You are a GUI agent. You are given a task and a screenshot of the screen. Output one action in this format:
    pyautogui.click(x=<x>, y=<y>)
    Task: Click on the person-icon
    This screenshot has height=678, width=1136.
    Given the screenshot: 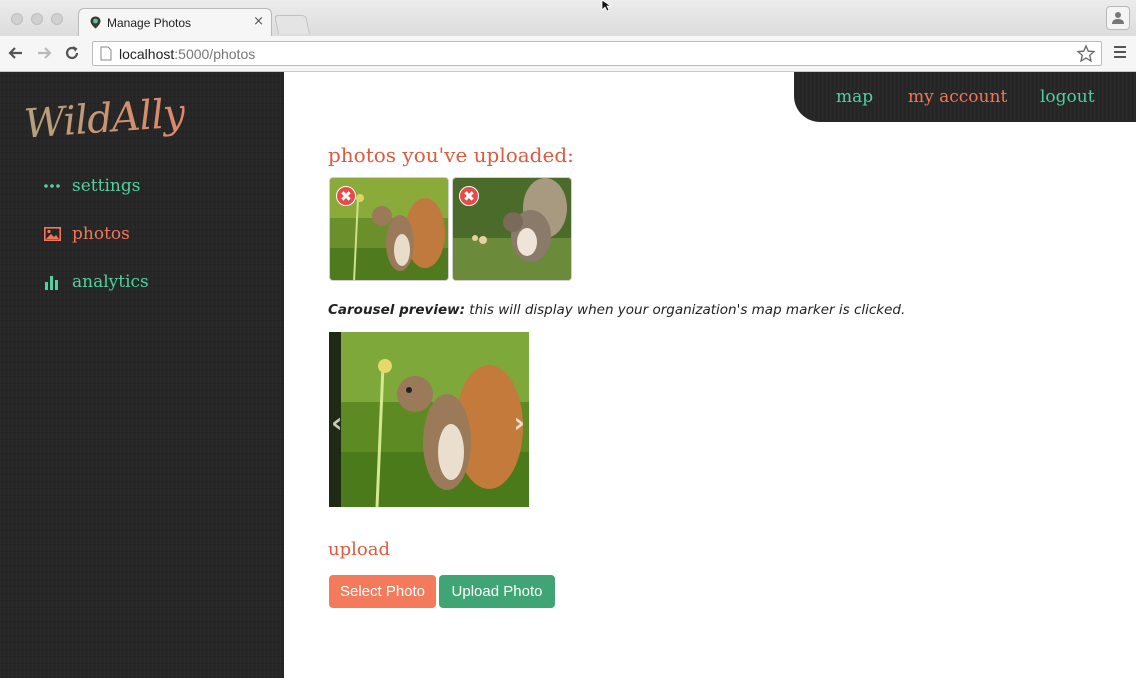 What is the action you would take?
    pyautogui.click(x=1118, y=18)
    